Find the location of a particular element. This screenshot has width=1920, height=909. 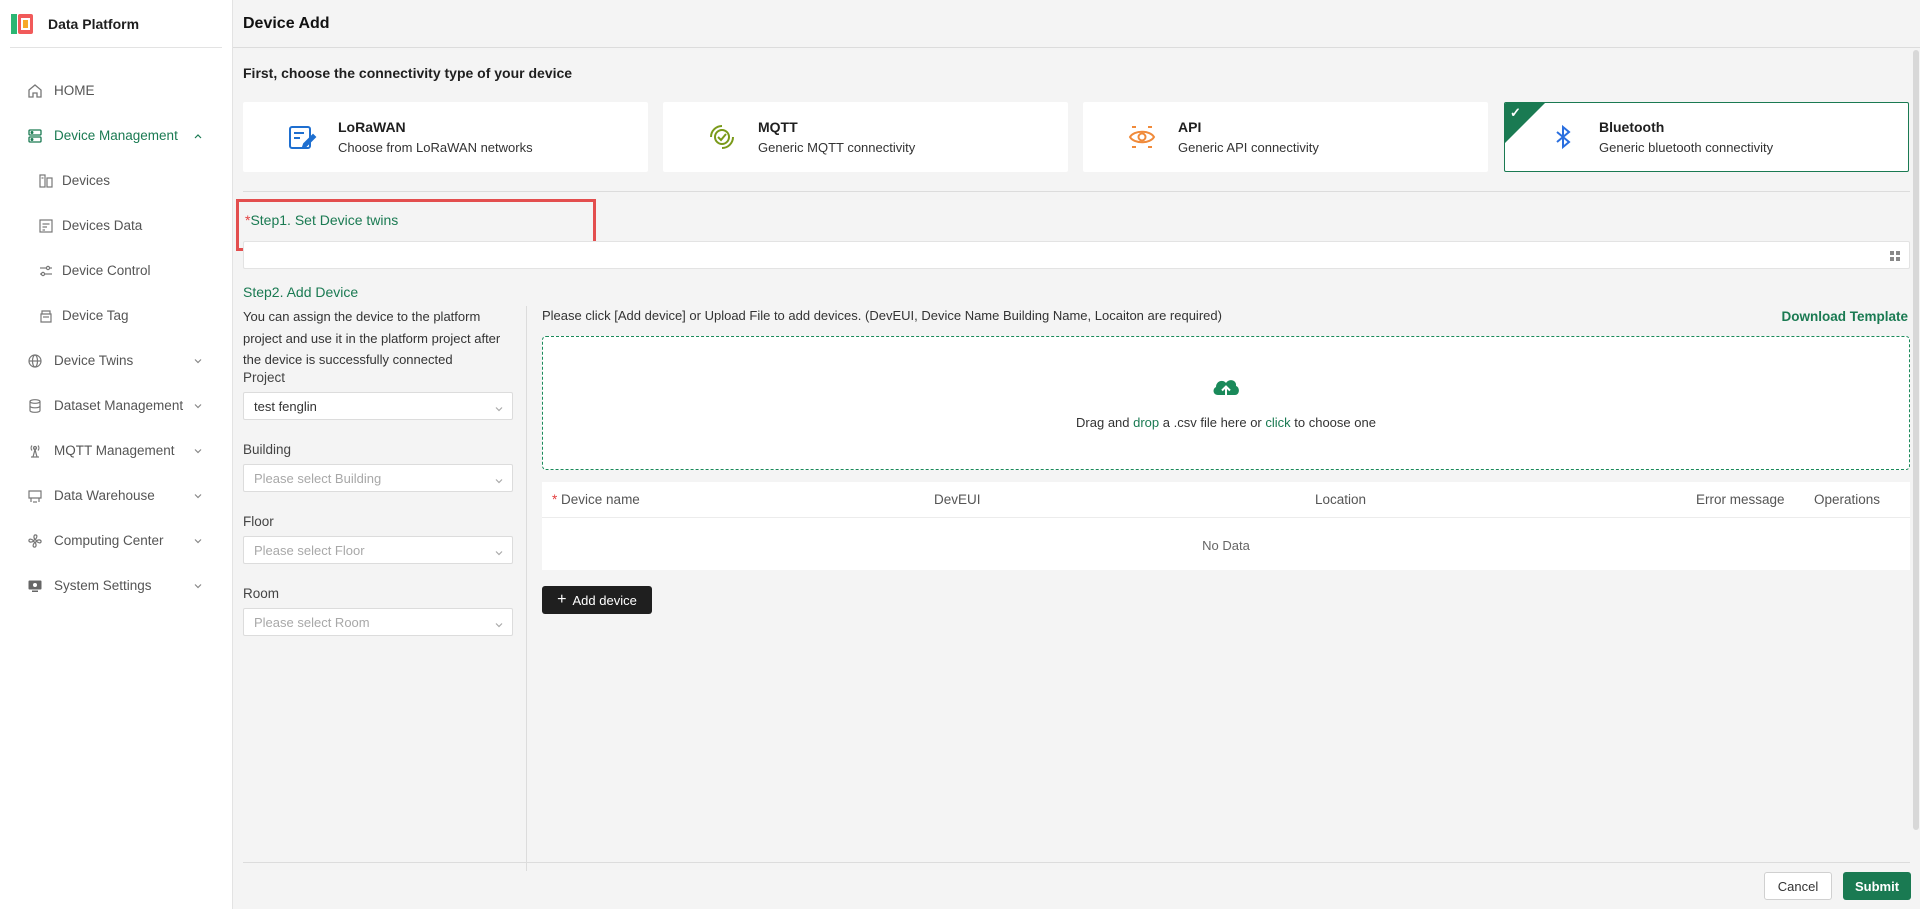

sliders-icon is located at coordinates (46, 271).